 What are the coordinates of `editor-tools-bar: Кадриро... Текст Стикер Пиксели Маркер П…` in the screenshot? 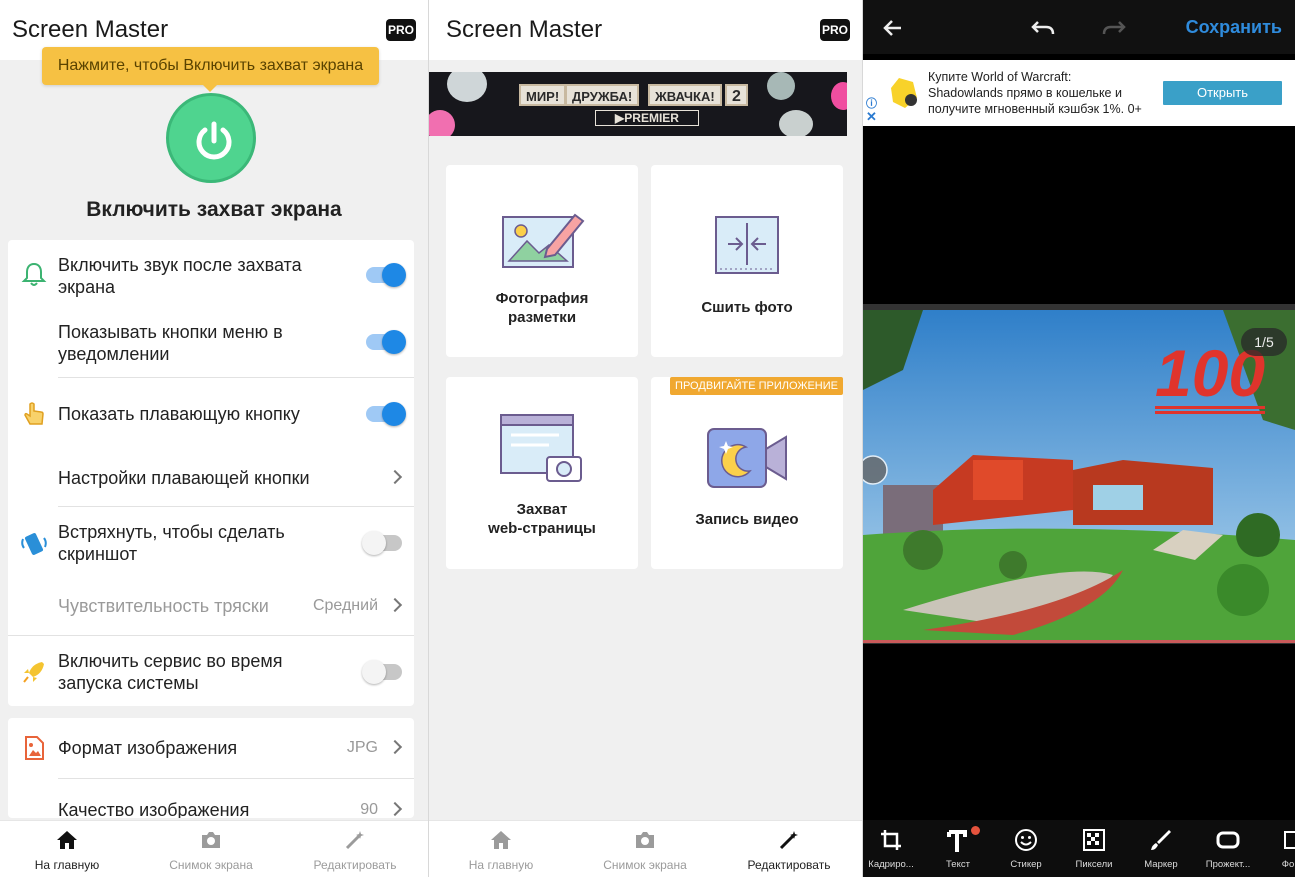 It's located at (1079, 848).